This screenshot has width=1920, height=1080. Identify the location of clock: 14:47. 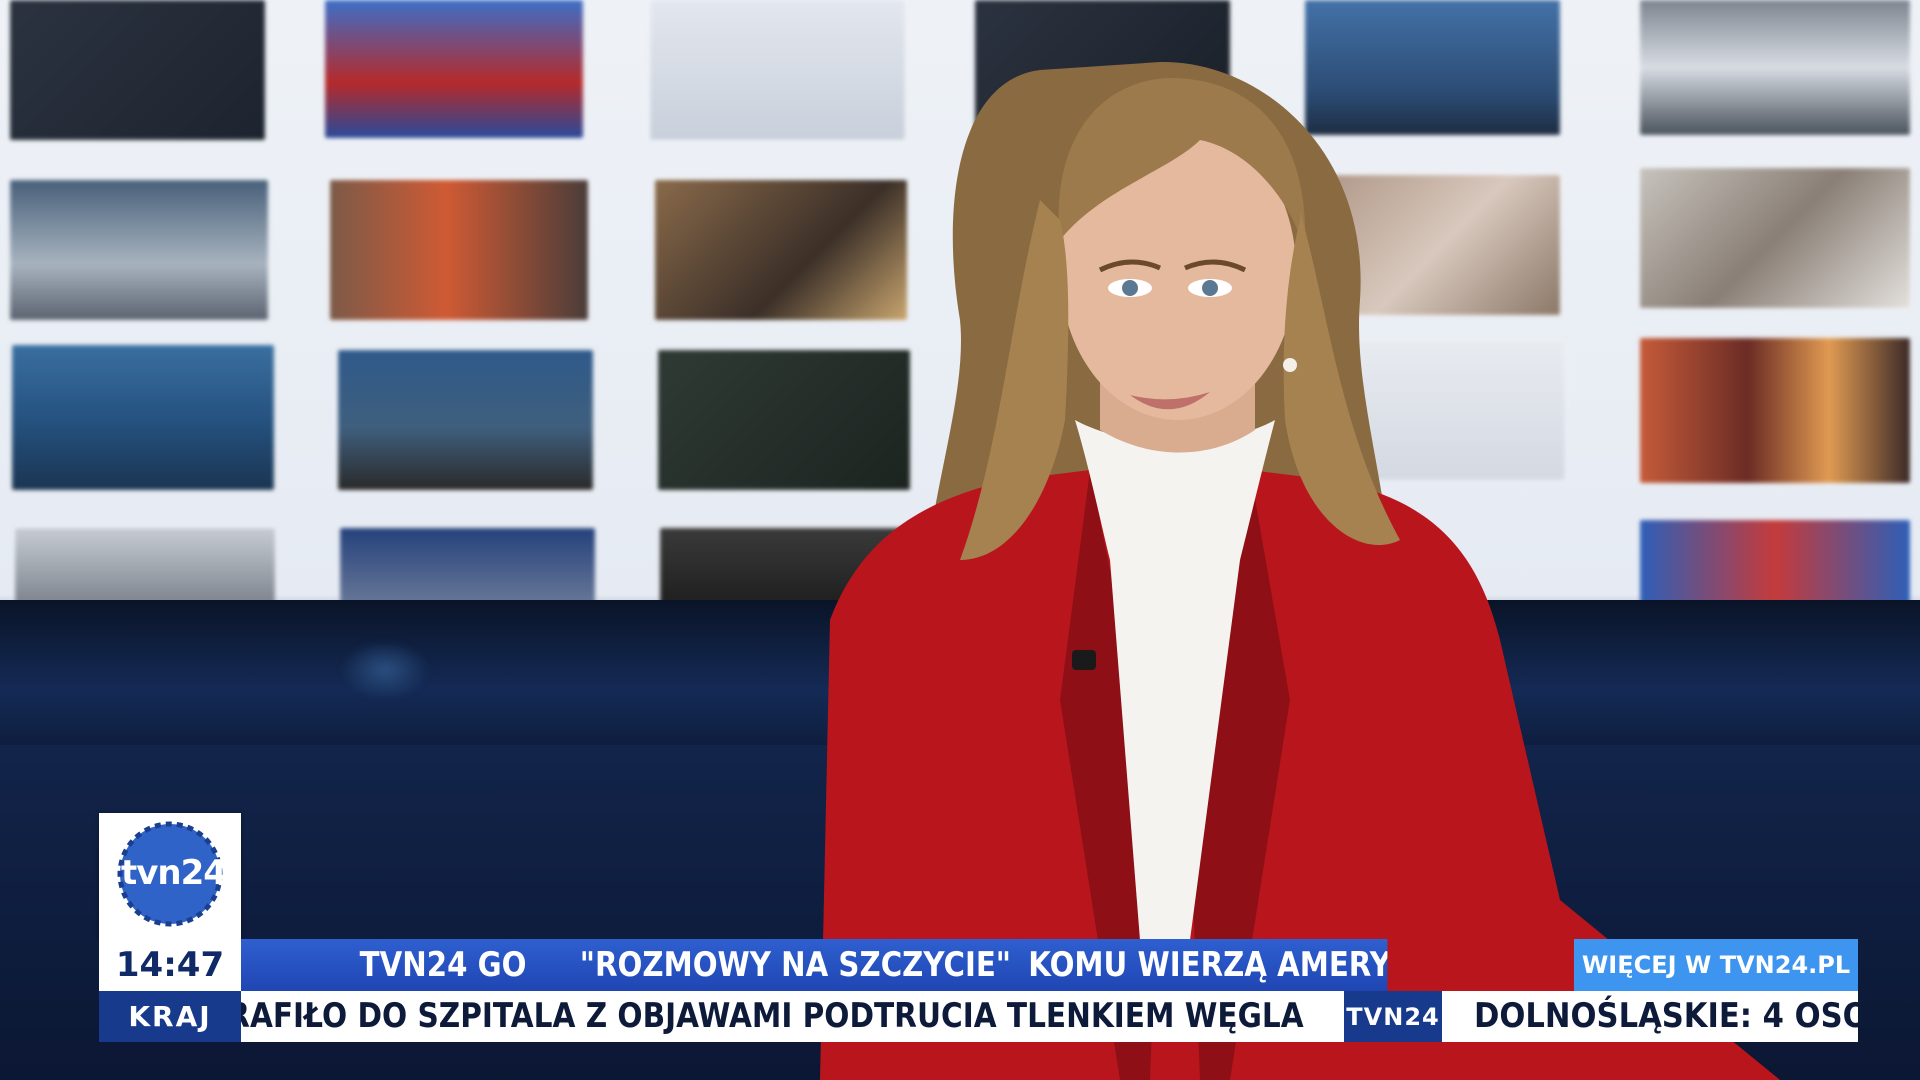
(170, 965).